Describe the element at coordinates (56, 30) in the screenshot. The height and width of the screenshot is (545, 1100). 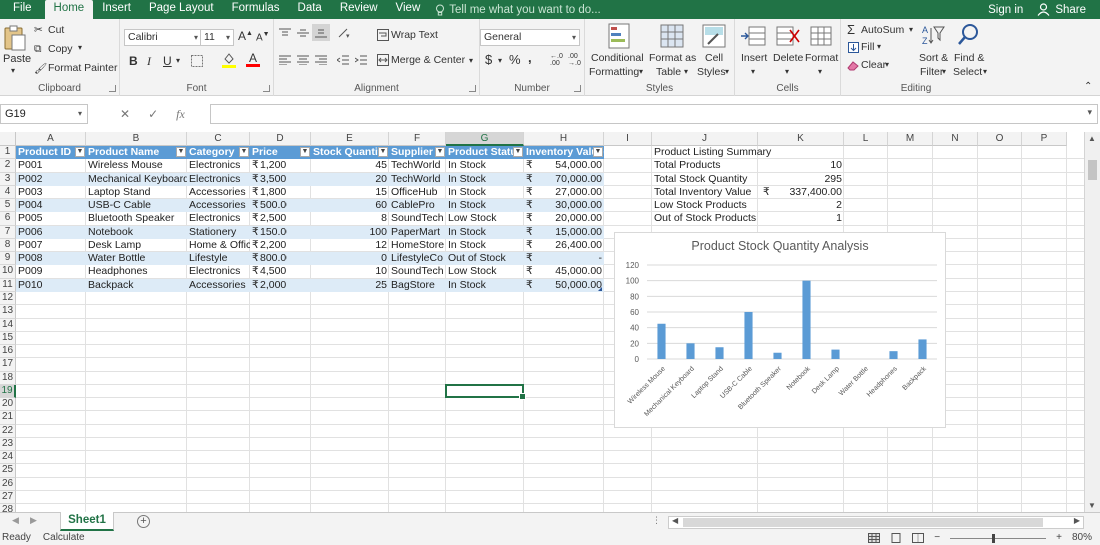
I see `cut-button: Cut` at that location.